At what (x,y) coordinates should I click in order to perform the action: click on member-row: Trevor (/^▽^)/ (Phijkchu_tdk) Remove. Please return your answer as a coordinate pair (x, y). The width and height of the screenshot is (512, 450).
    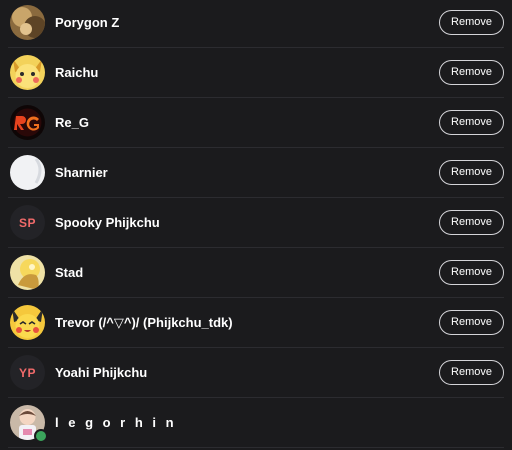
    Looking at the image, I should click on (256, 323).